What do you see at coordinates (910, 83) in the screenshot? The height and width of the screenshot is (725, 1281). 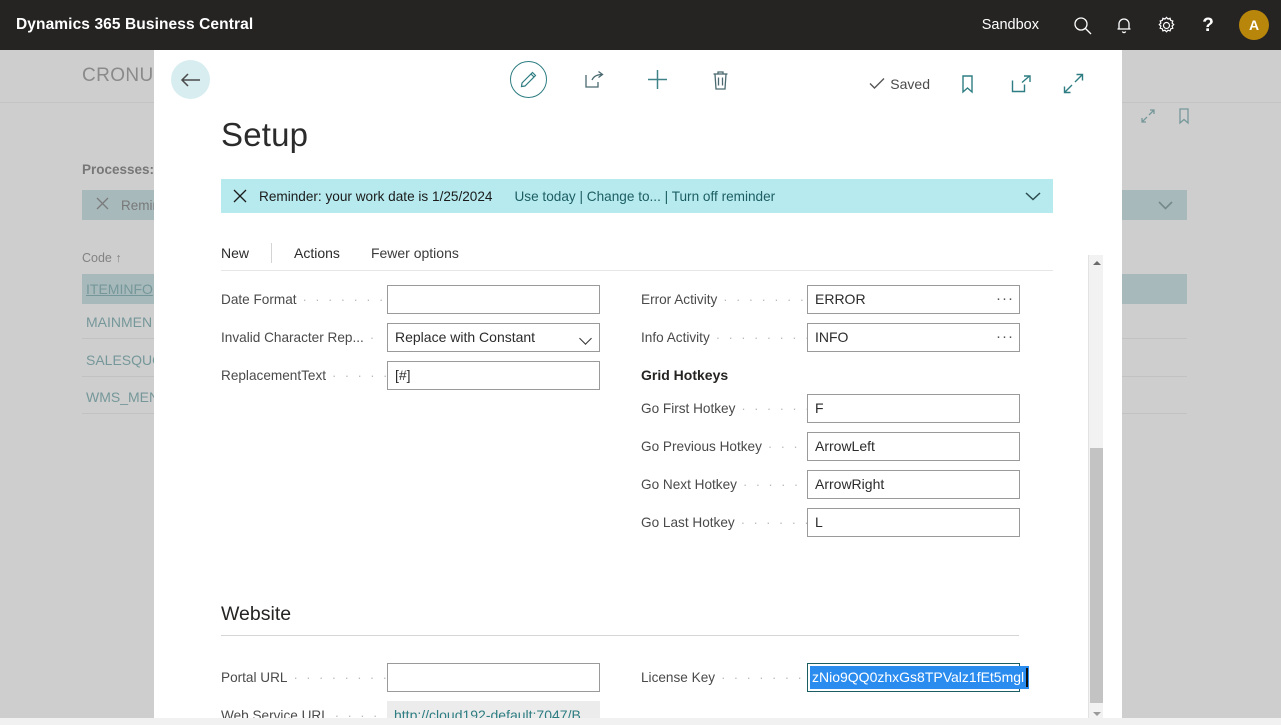 I see `saved-label: Saved` at bounding box center [910, 83].